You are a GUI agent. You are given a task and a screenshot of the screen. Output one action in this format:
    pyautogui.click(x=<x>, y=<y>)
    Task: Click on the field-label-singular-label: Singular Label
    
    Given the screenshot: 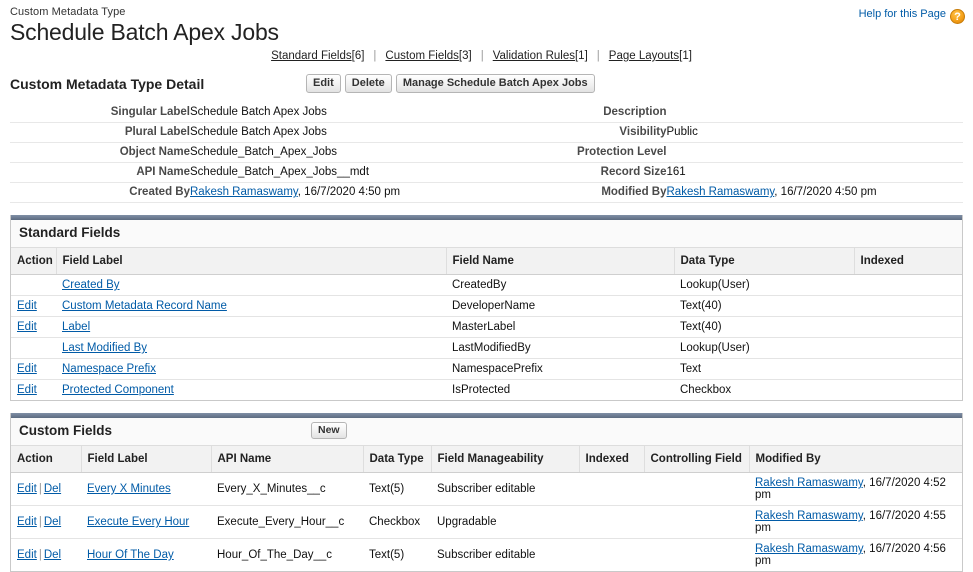 What is the action you would take?
    pyautogui.click(x=100, y=113)
    